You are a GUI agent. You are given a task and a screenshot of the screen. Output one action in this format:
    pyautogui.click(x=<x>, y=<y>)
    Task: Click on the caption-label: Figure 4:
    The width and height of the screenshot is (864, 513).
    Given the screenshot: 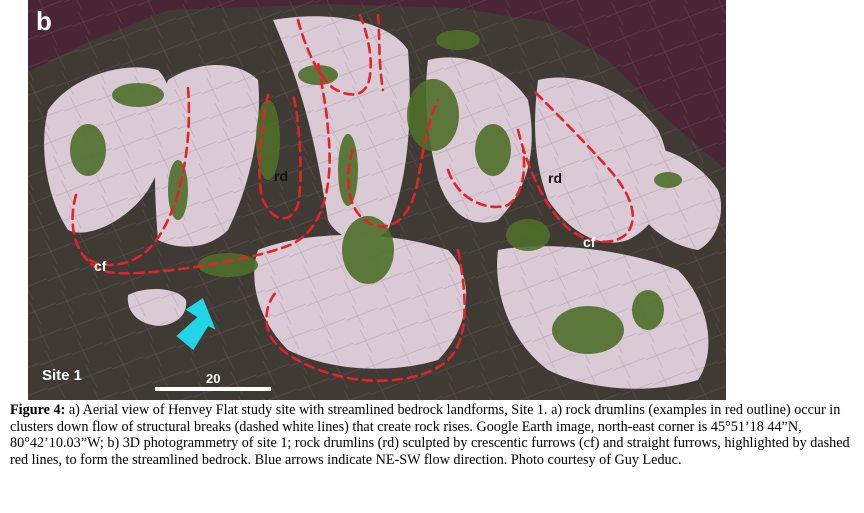 What is the action you would take?
    pyautogui.click(x=38, y=410)
    